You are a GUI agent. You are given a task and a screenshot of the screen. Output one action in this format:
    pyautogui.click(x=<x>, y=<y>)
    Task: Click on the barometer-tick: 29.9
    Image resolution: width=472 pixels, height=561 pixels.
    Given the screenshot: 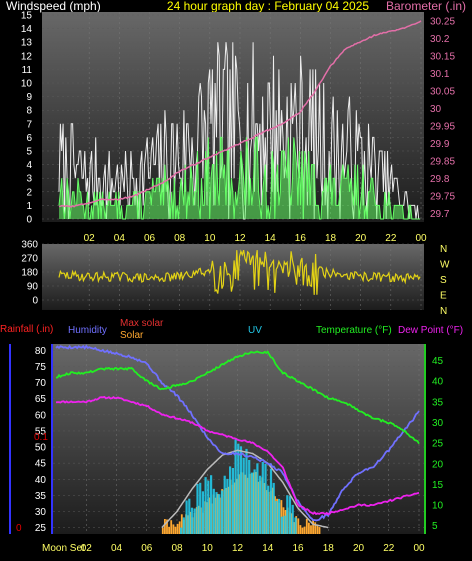 What is the action you would take?
    pyautogui.click(x=440, y=144)
    